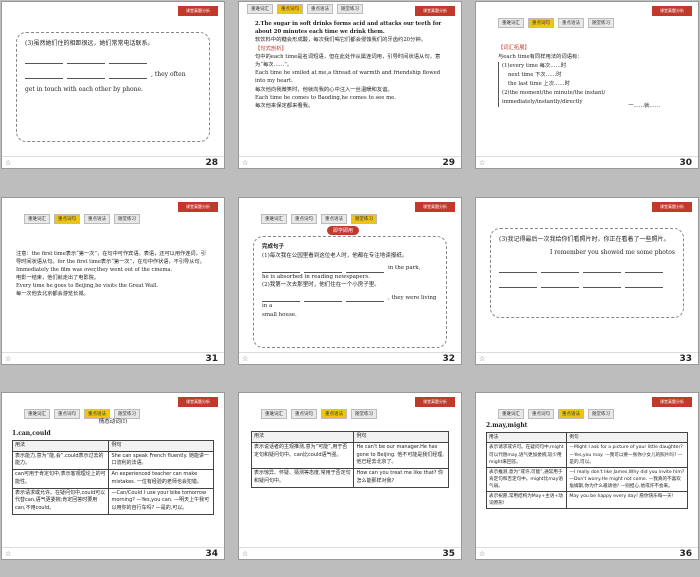 The image size is (700, 577). Describe the element at coordinates (526, 500) in the screenshot. I see `usage-cell: 表示祝愿,常用结构为May+主语+动词原形!` at that location.